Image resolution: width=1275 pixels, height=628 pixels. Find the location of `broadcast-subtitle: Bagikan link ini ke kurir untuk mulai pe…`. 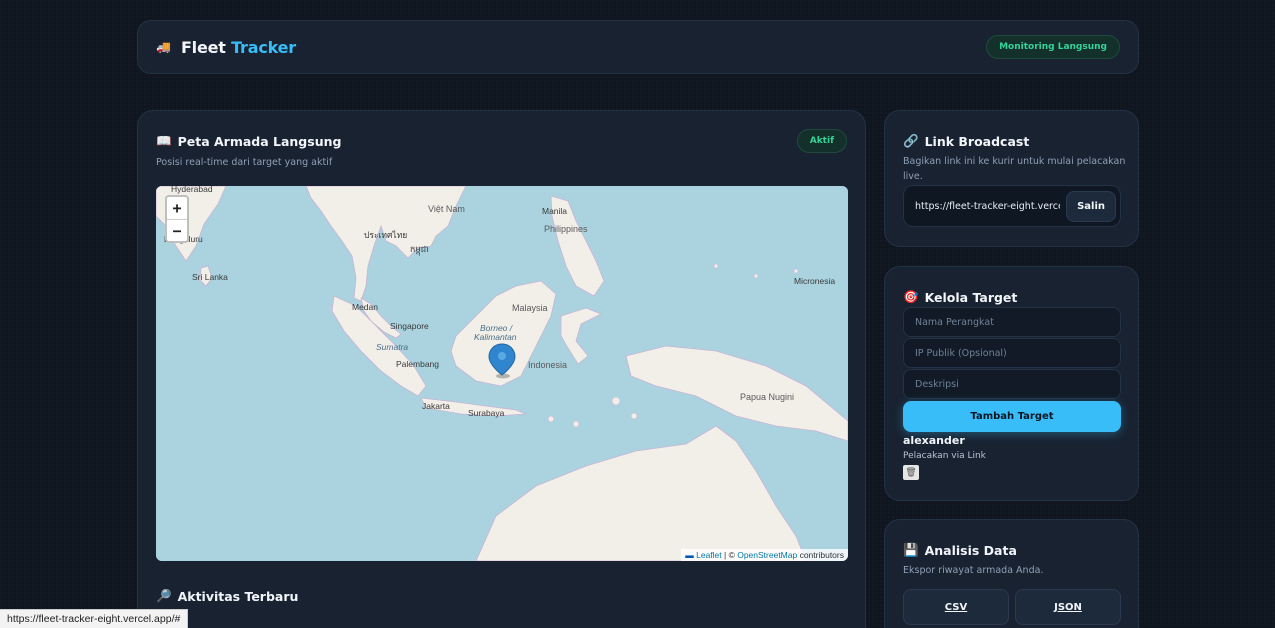

broadcast-subtitle: Bagikan link ini ke kurir untuk mulai pe… is located at coordinates (1014, 169).